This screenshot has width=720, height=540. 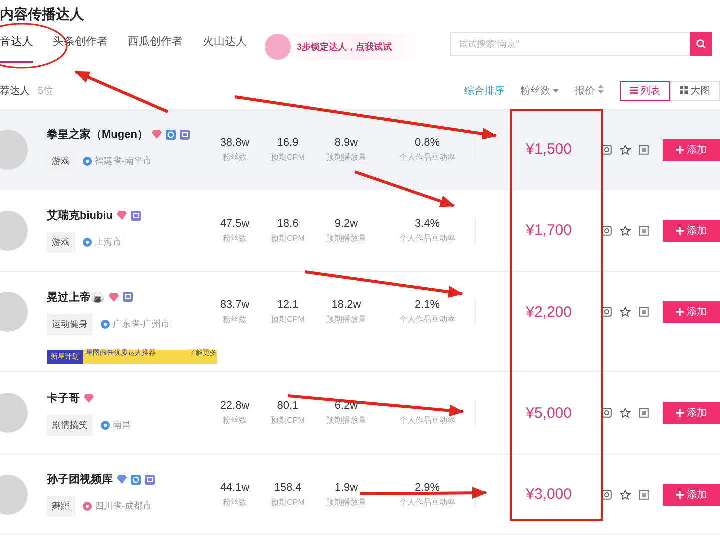 I want to click on caret-icon, so click(x=556, y=91).